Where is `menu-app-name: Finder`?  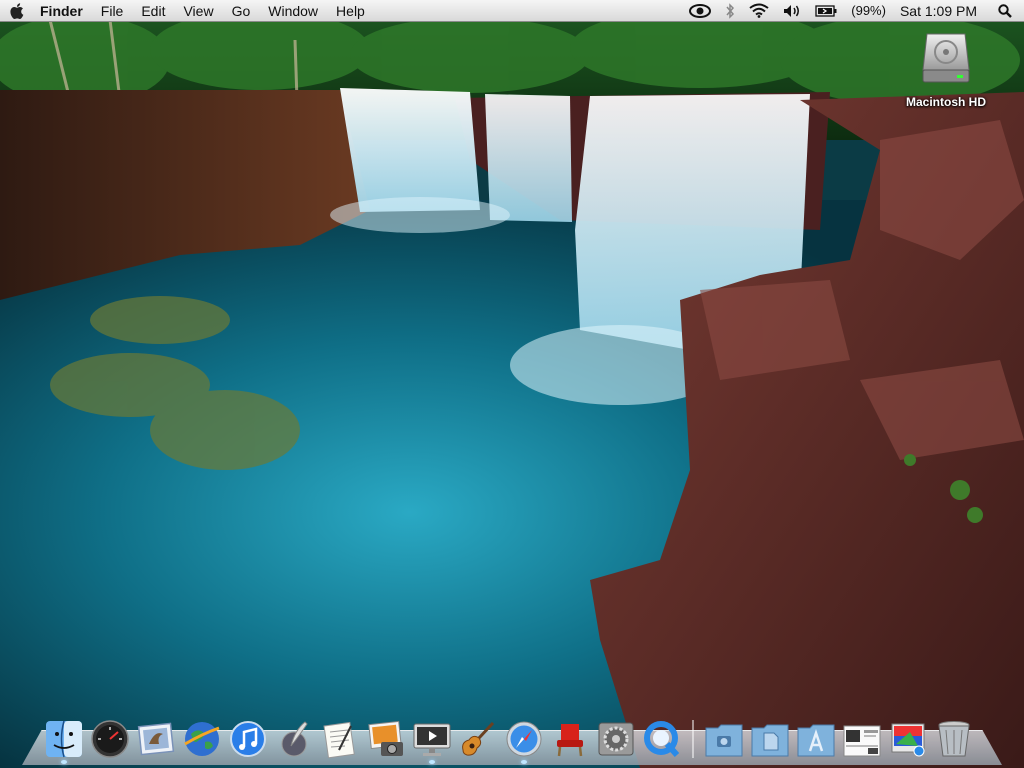 menu-app-name: Finder is located at coordinates (64, 11).